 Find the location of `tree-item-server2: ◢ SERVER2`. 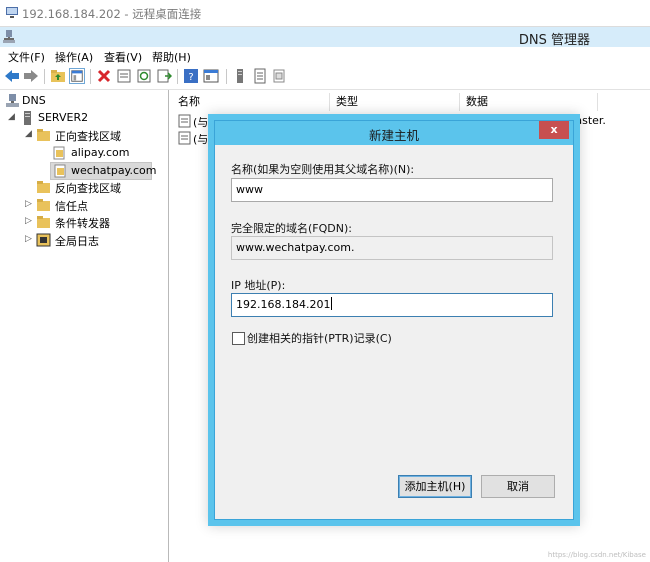

tree-item-server2: ◢ SERVER2 is located at coordinates (84, 118).